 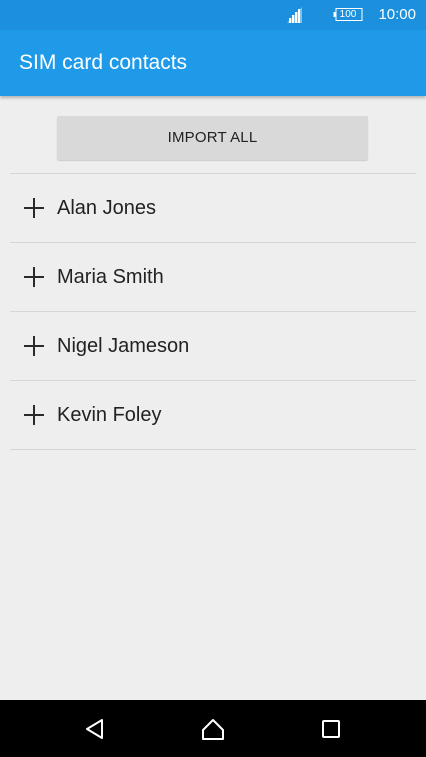 I want to click on status-bar: 100 10:00, so click(x=213, y=15).